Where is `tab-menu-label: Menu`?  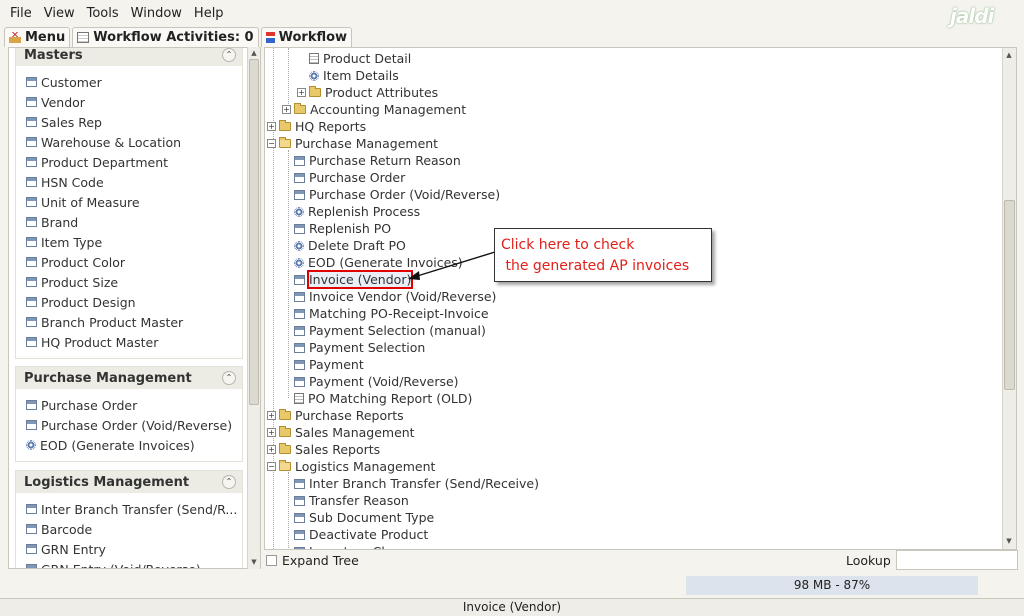
tab-menu-label: Menu is located at coordinates (45, 37).